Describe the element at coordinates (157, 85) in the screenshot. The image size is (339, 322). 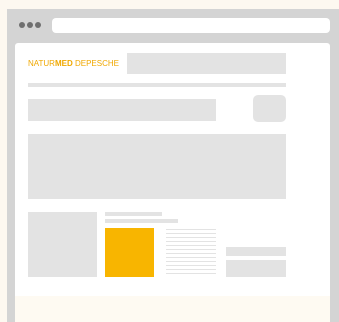
I see `navigation-bar` at that location.